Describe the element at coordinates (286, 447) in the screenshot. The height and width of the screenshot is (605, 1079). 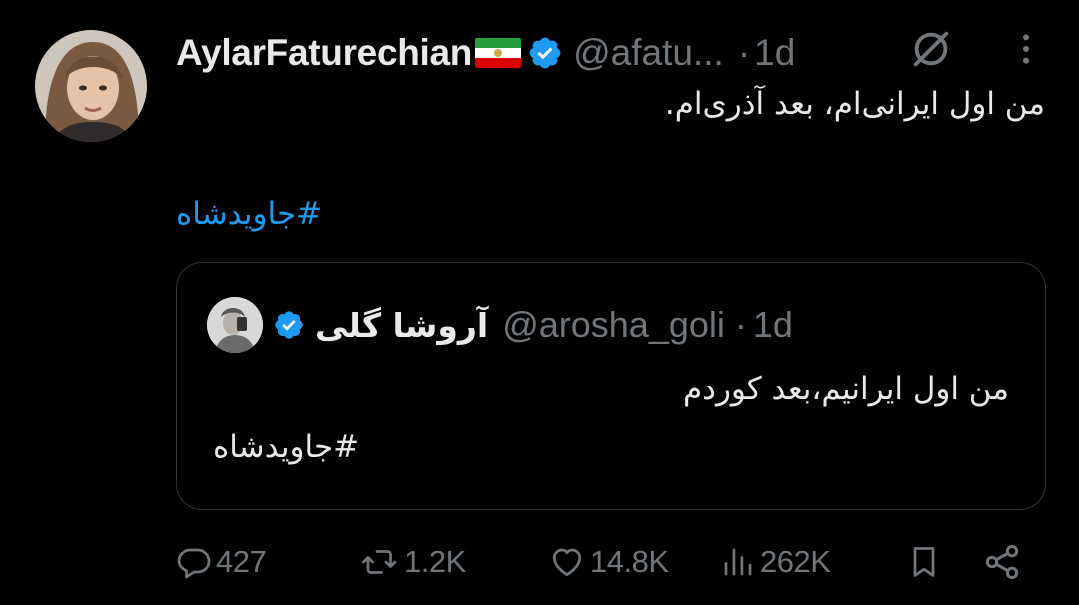
I see `quoted-tweet-hashtag: #جاویدشاه` at that location.